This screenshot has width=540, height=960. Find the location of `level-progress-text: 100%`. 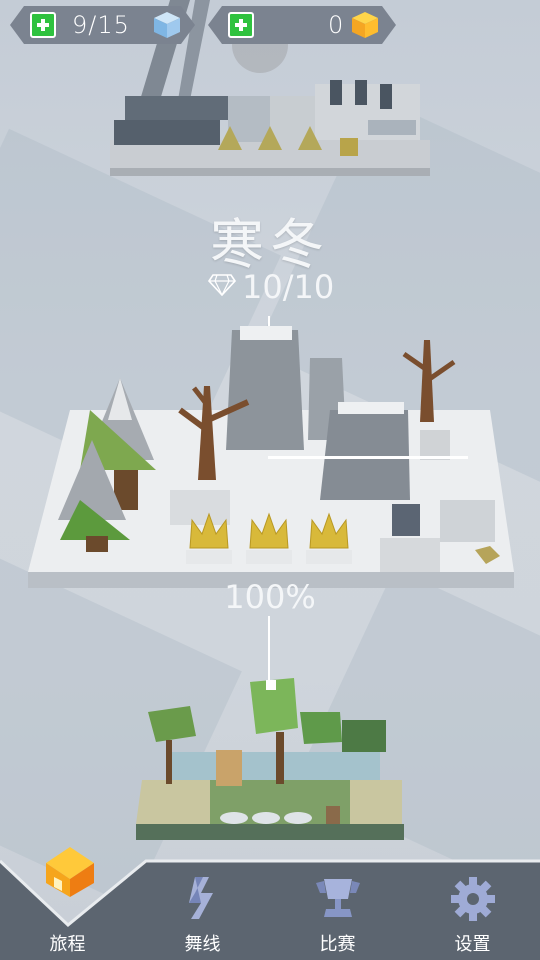

level-progress-text: 100% is located at coordinates (270, 597).